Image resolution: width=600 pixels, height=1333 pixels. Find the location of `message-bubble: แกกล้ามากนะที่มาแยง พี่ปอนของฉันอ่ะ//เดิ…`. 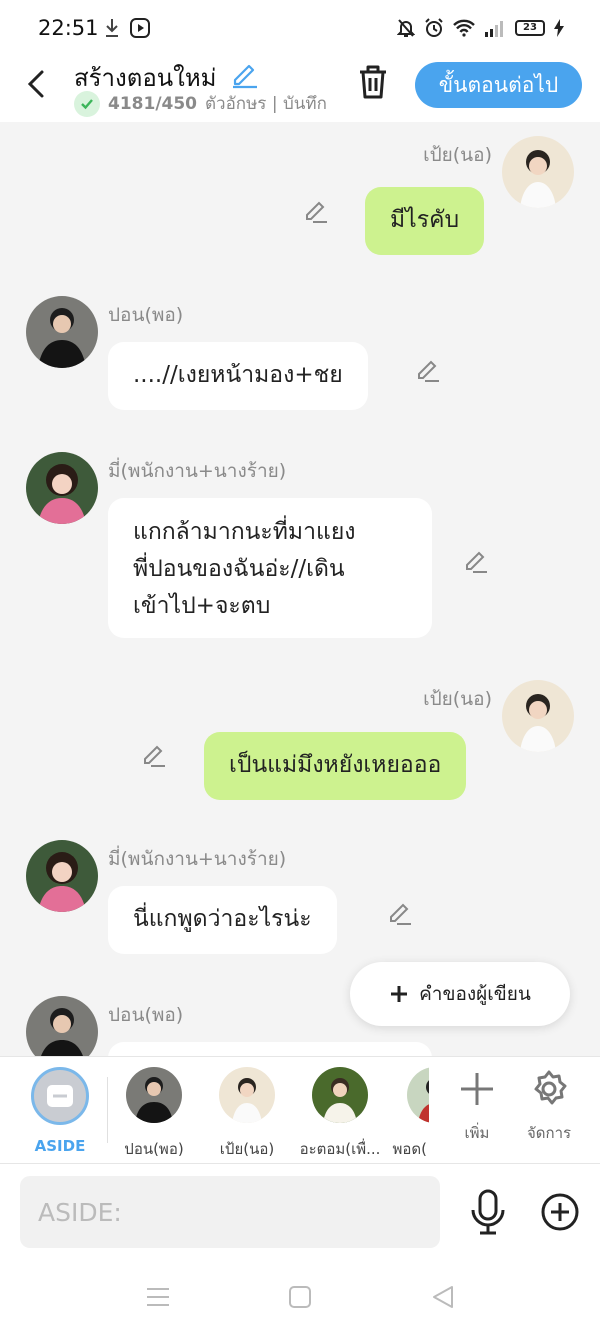

message-bubble: แกกล้ามากนะที่มาแยง พี่ปอนของฉันอ่ะ//เดิ… is located at coordinates (270, 568).